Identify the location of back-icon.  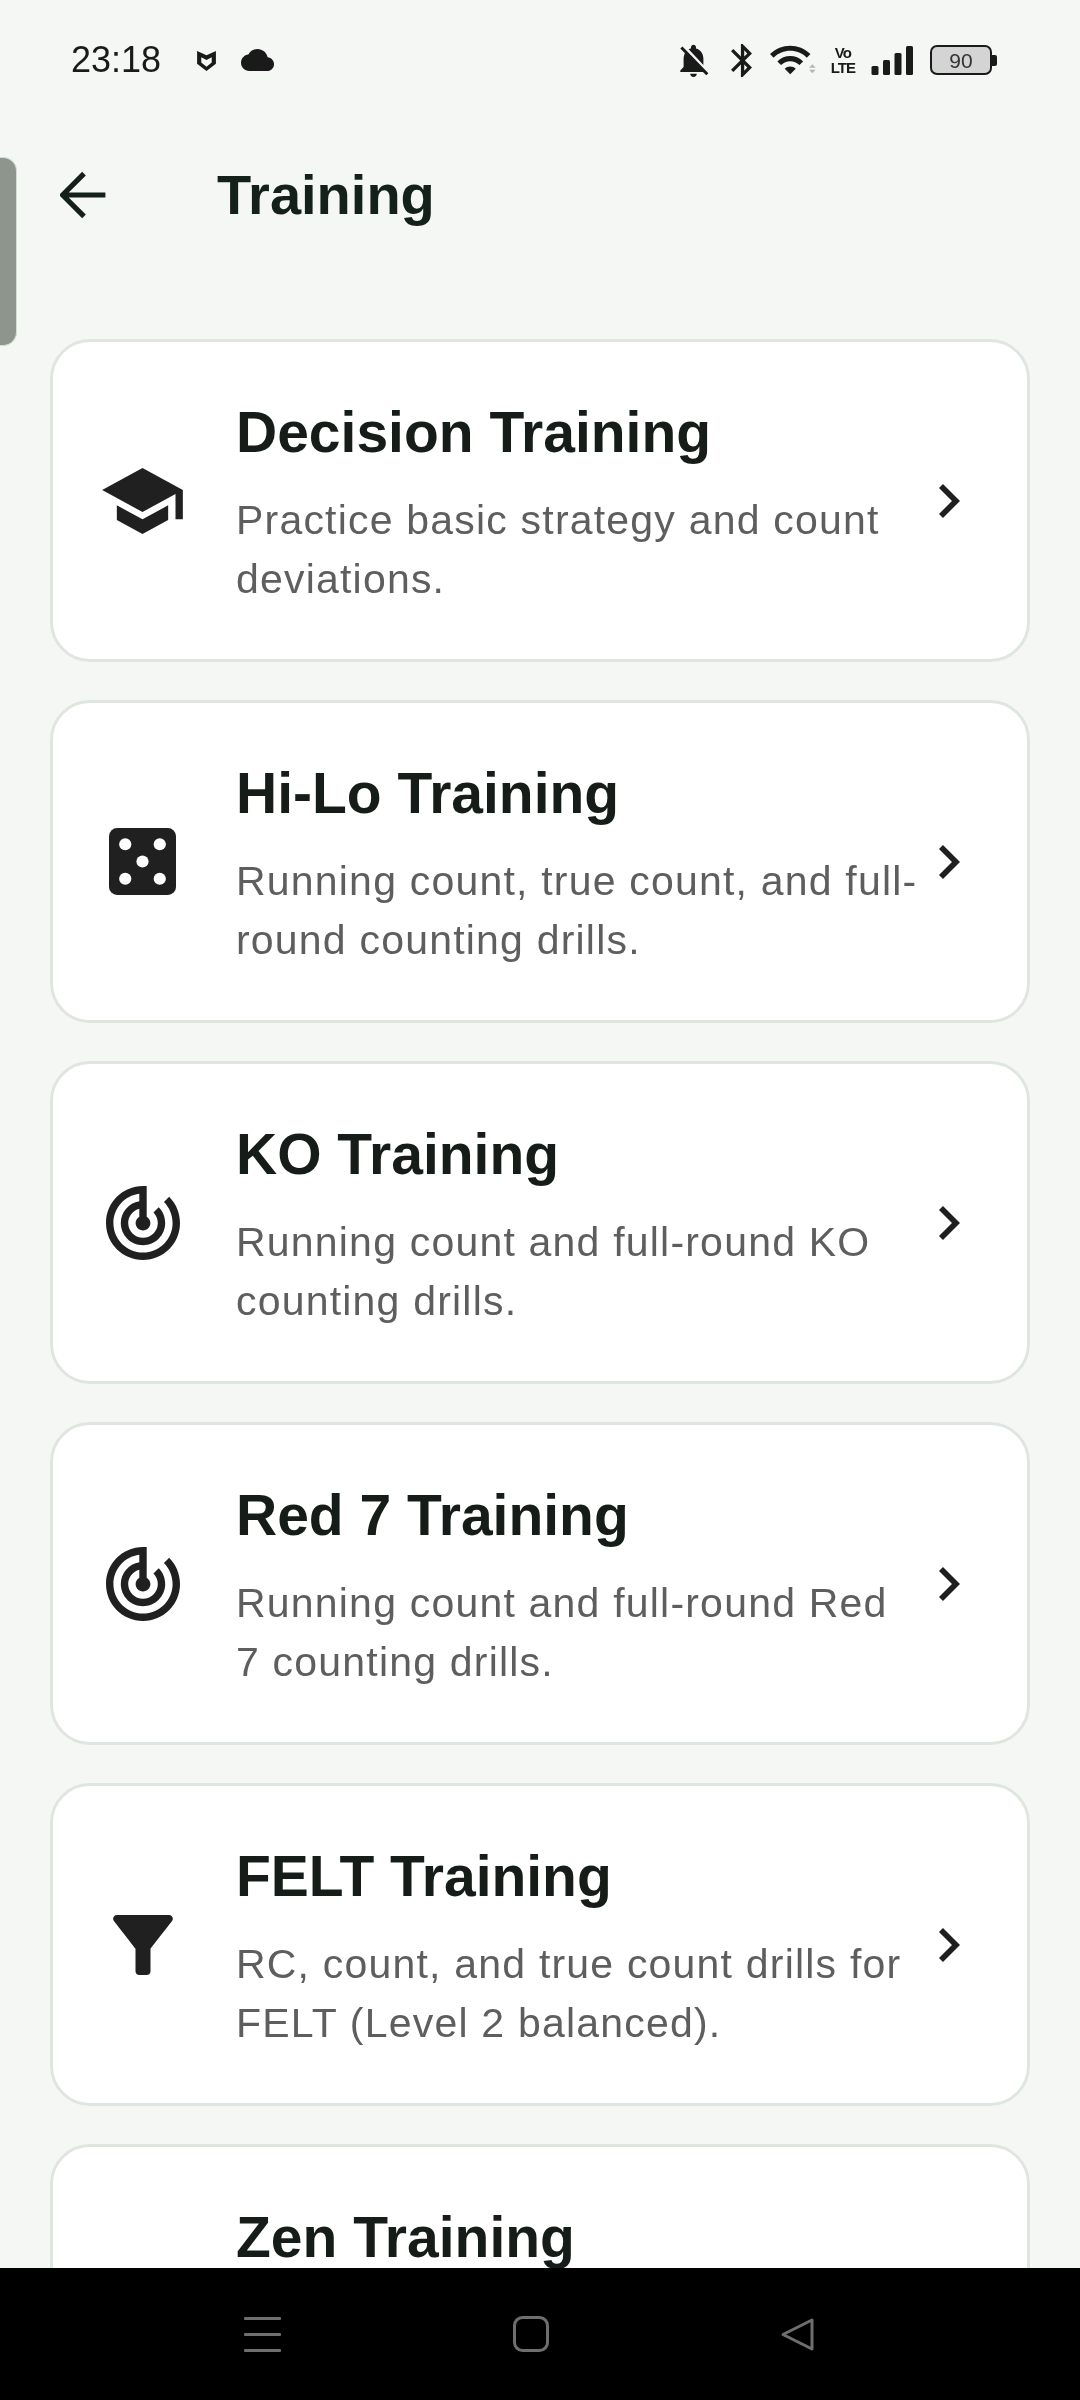
(797, 2334).